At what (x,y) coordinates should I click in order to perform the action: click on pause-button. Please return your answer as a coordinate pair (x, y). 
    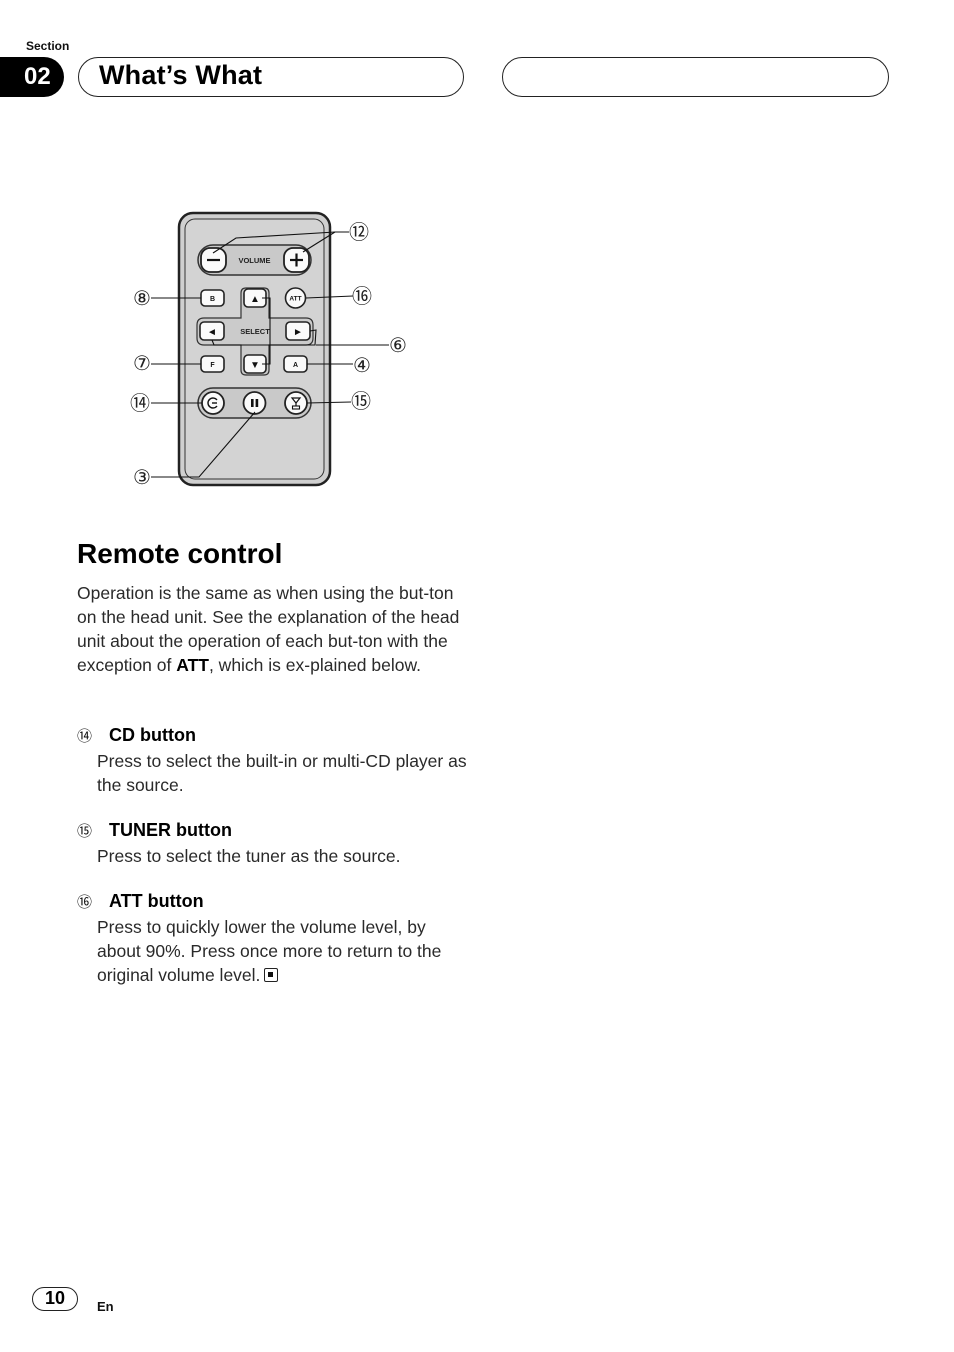
    Looking at the image, I should click on (254, 403).